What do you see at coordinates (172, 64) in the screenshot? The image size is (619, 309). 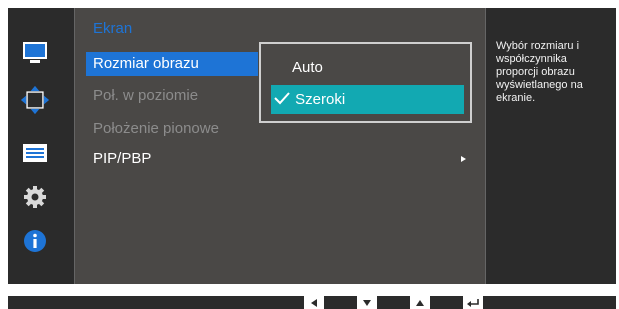 I see `menu-item-picture-size: Rozmiar obrazu` at bounding box center [172, 64].